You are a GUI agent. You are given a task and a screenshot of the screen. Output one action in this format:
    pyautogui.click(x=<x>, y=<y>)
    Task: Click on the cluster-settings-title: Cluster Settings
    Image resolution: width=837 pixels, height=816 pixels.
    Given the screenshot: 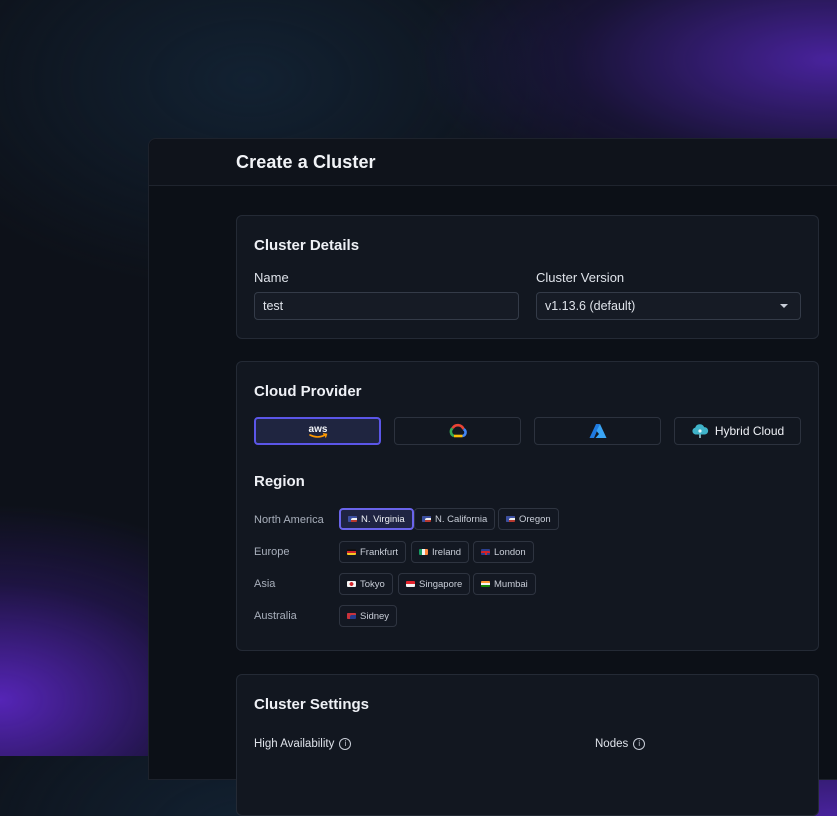 What is the action you would take?
    pyautogui.click(x=312, y=704)
    